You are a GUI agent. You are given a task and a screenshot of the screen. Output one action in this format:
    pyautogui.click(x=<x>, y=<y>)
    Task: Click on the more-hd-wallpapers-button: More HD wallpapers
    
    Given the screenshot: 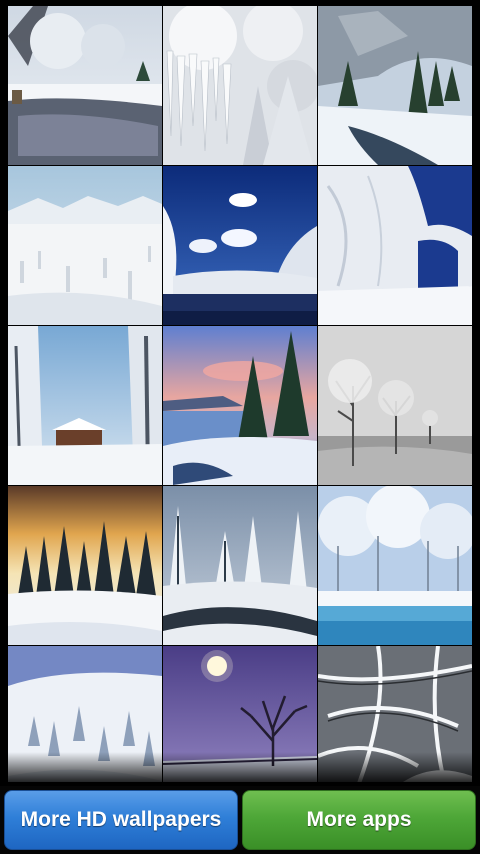 What is the action you would take?
    pyautogui.click(x=121, y=820)
    